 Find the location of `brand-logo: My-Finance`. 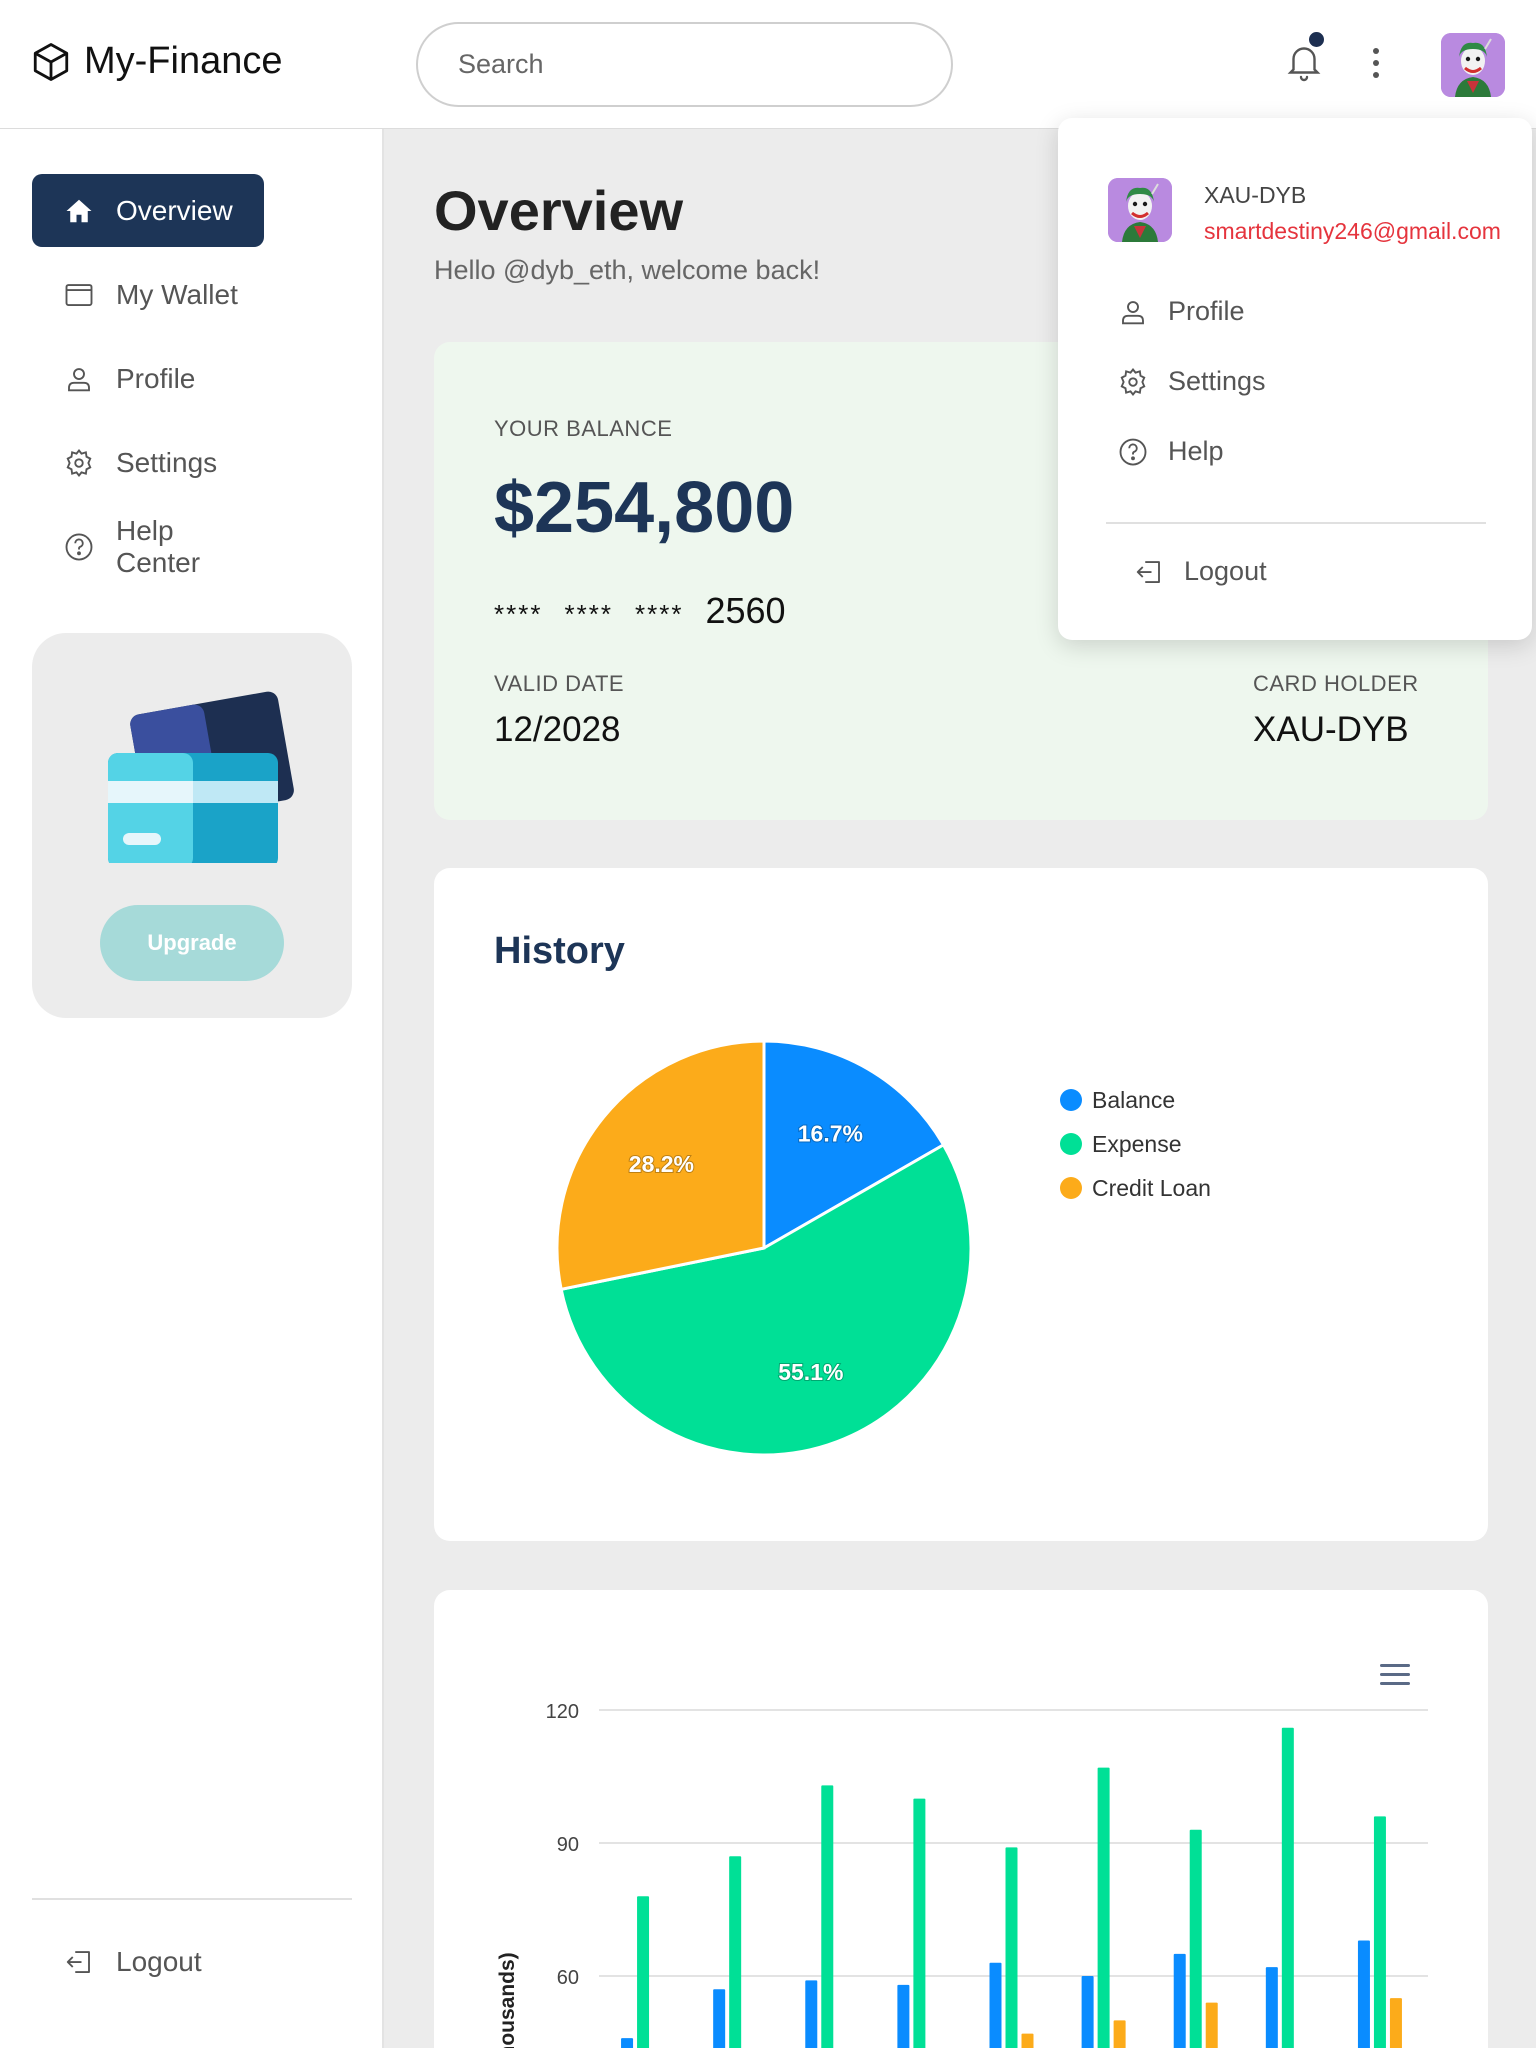

brand-logo: My-Finance is located at coordinates (156, 61).